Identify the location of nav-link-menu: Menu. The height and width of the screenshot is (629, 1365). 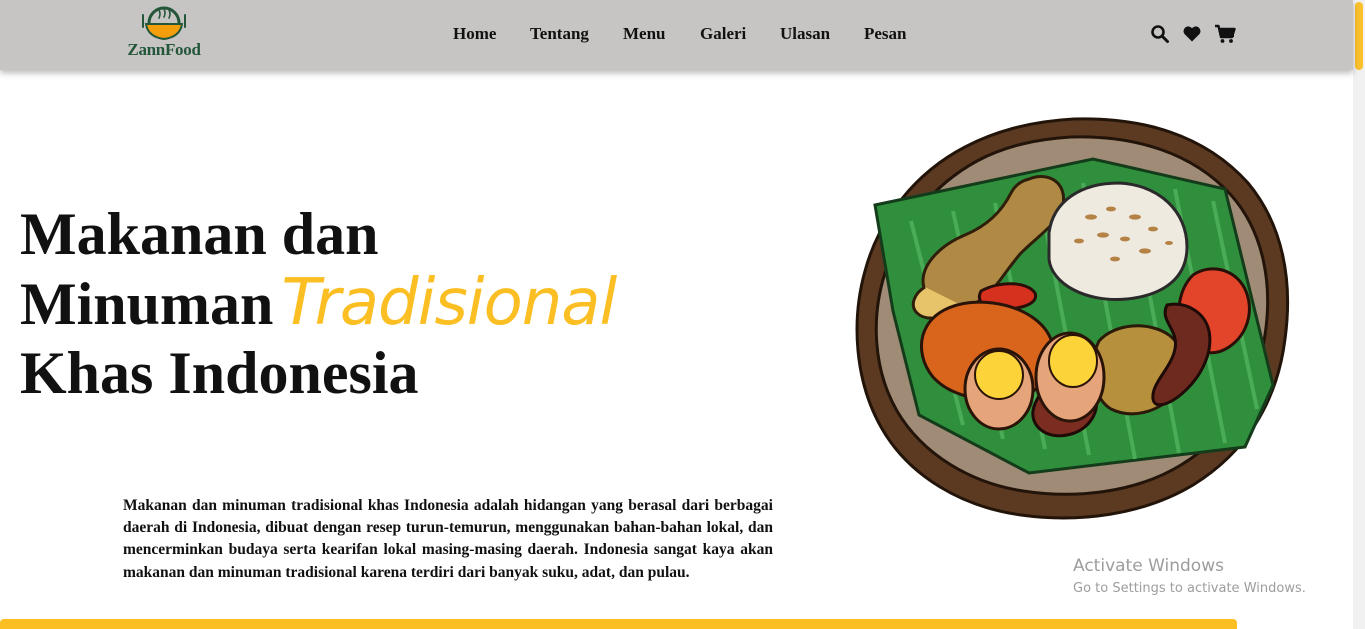
(644, 34).